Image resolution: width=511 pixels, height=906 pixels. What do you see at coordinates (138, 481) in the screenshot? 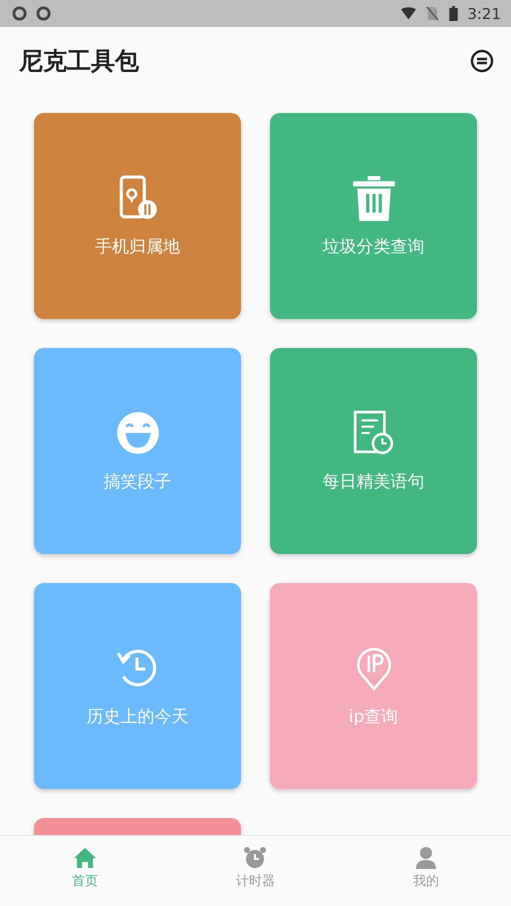
I see `tile-label: 搞笑段子` at bounding box center [138, 481].